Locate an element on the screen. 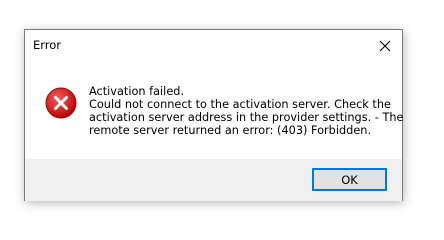 This screenshot has height=240, width=444. title-bar: Error is located at coordinates (213, 45).